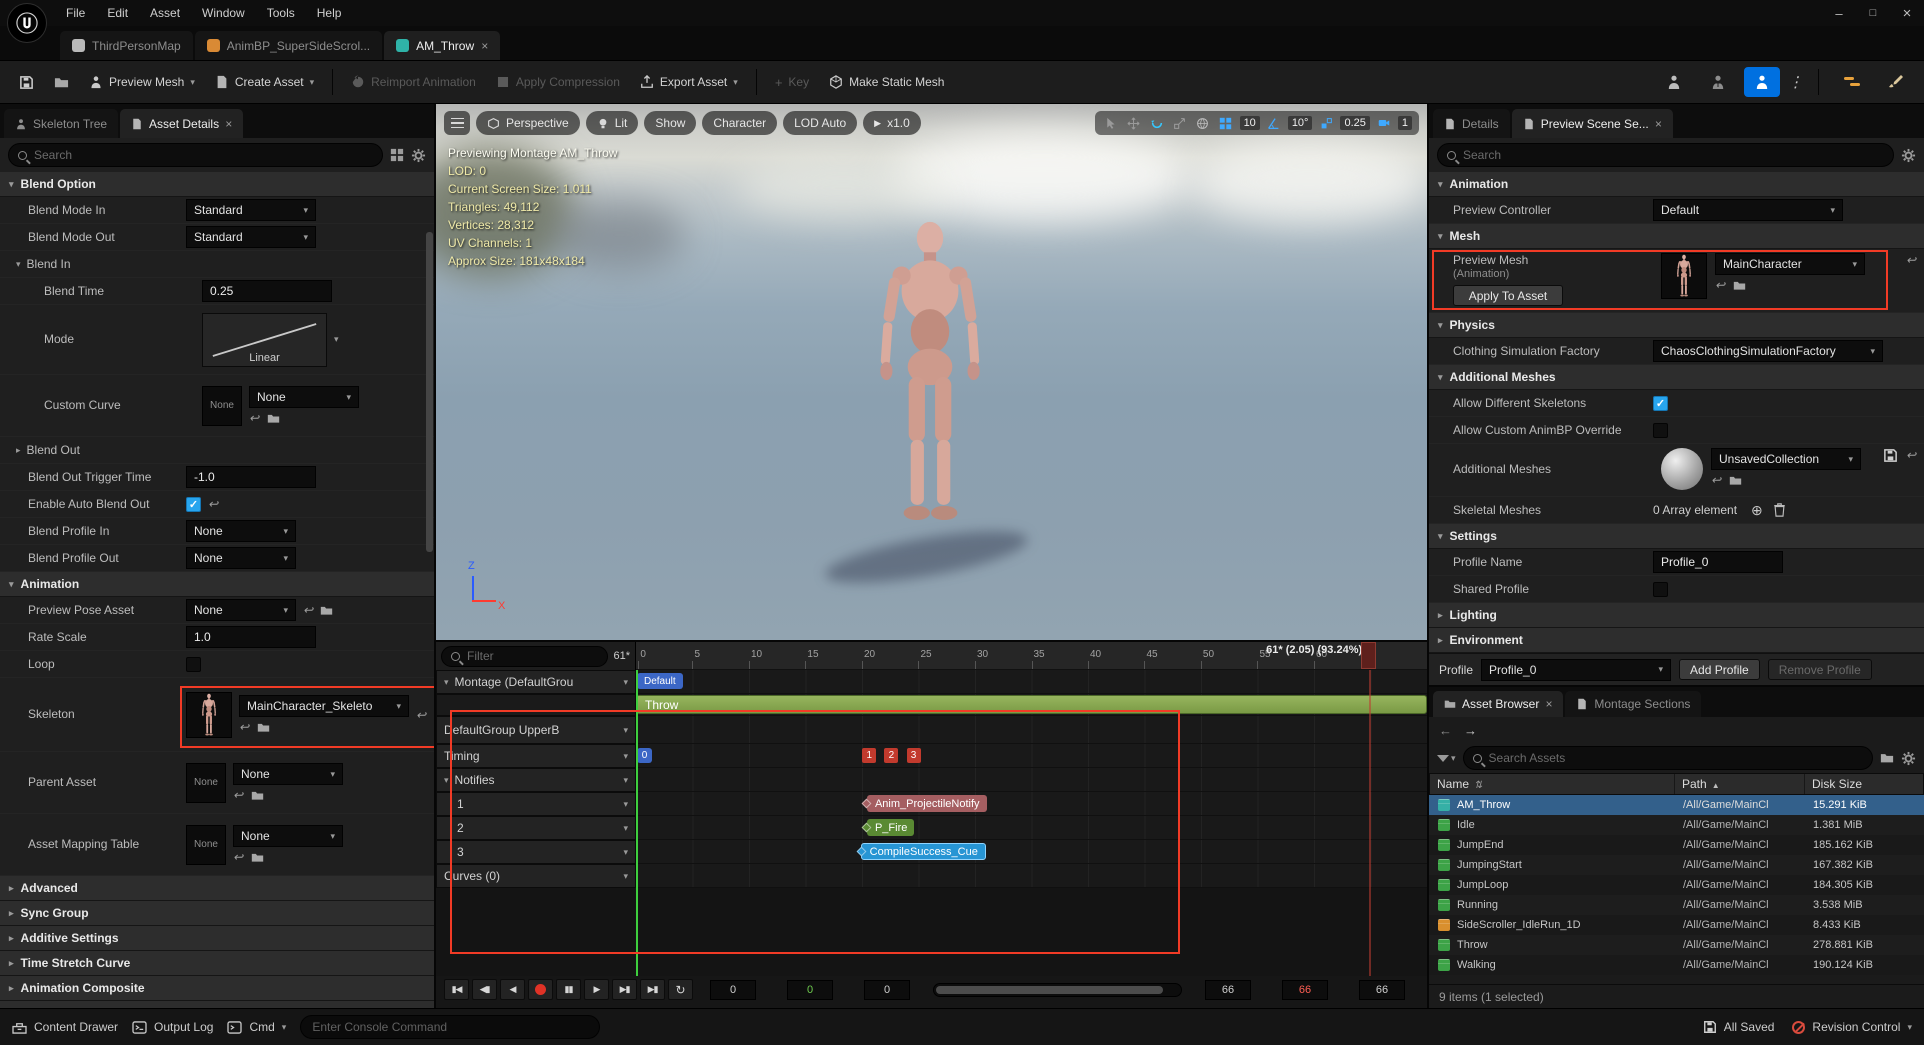 The height and width of the screenshot is (1045, 1924). What do you see at coordinates (536, 730) in the screenshot?
I see `group-dropdown: DefaultGroup UpperB` at bounding box center [536, 730].